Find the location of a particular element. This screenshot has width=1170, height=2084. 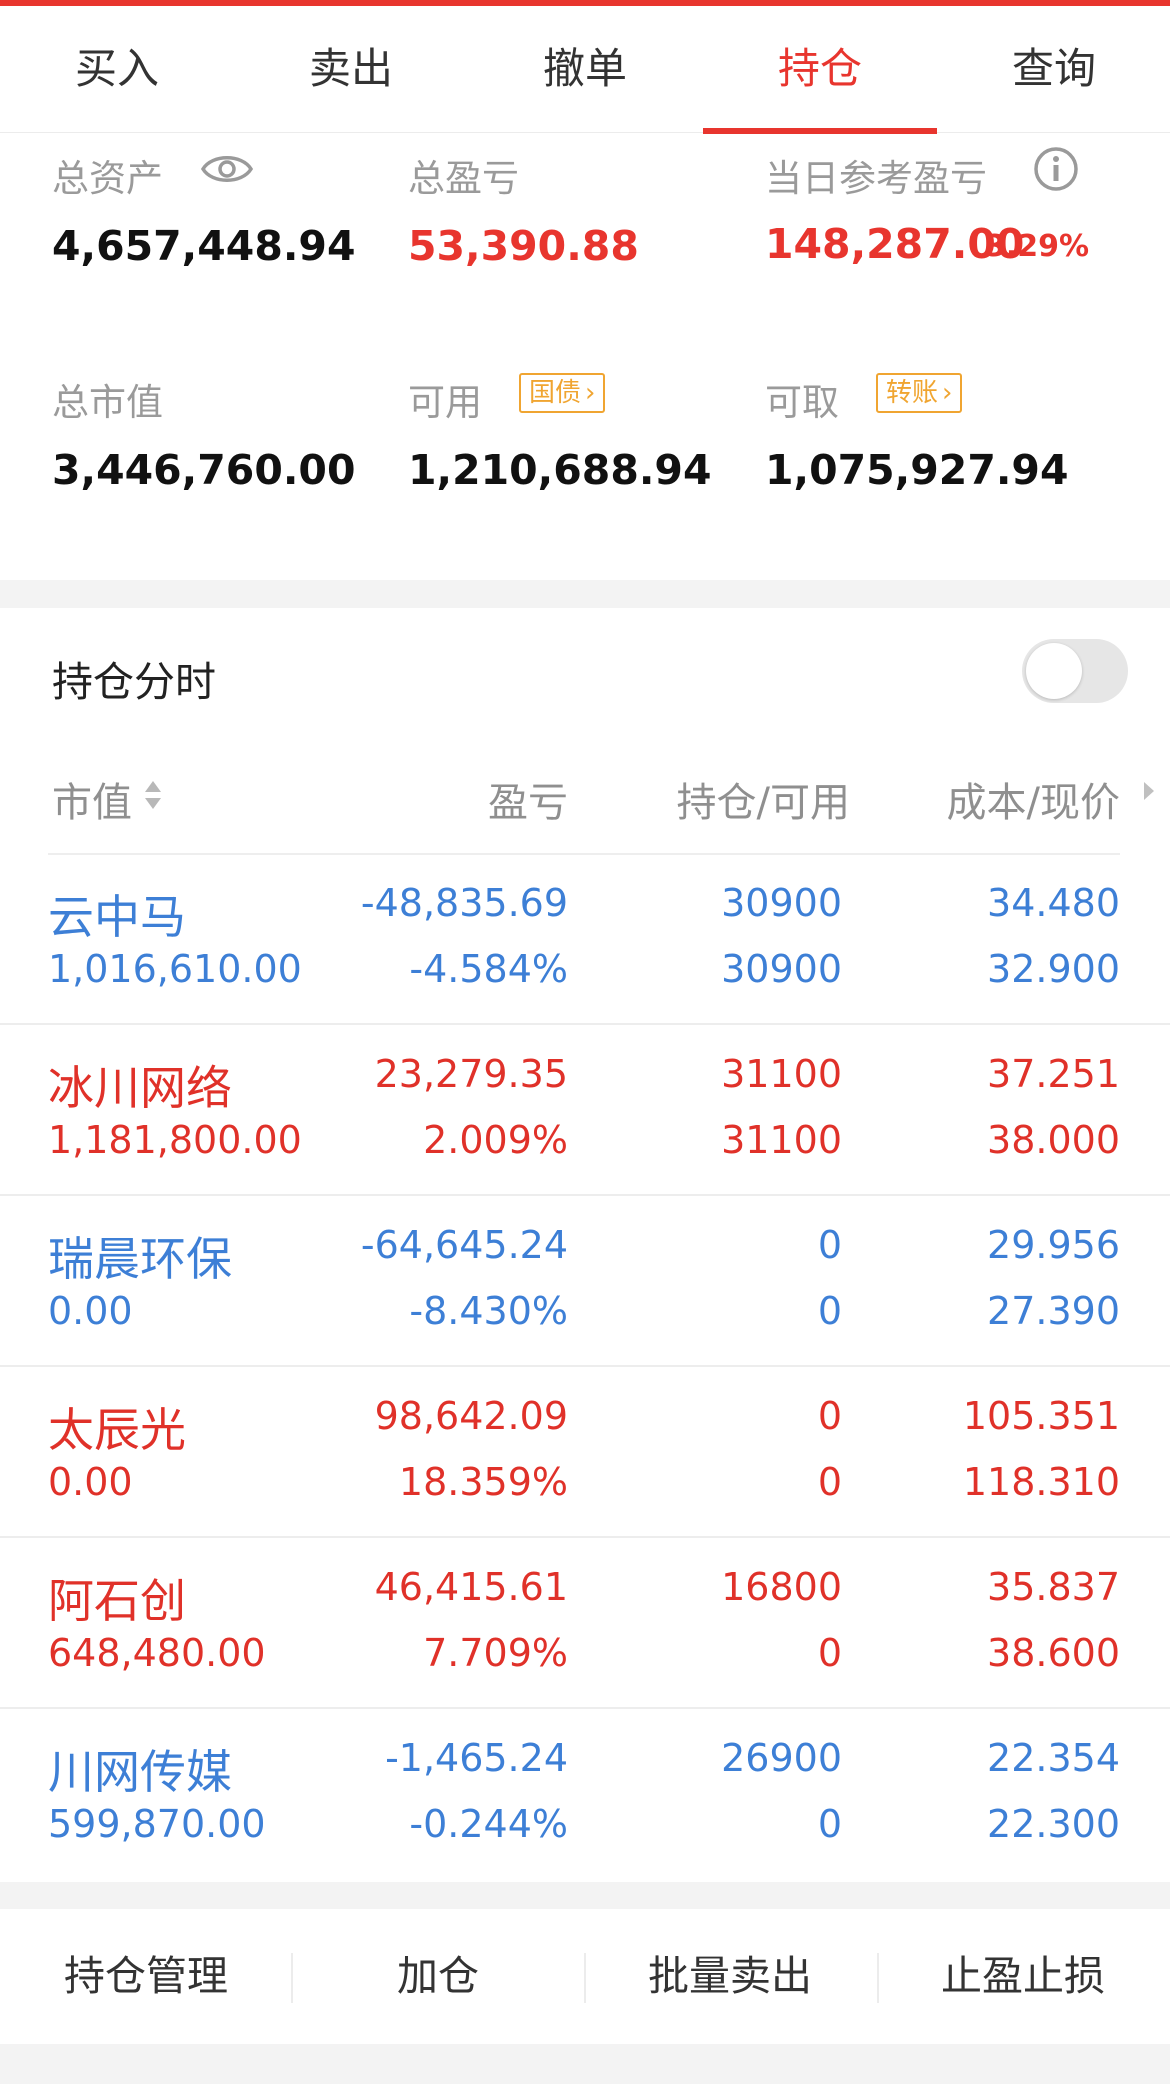

stock-cost: 29.956 is located at coordinates (1053, 1245).